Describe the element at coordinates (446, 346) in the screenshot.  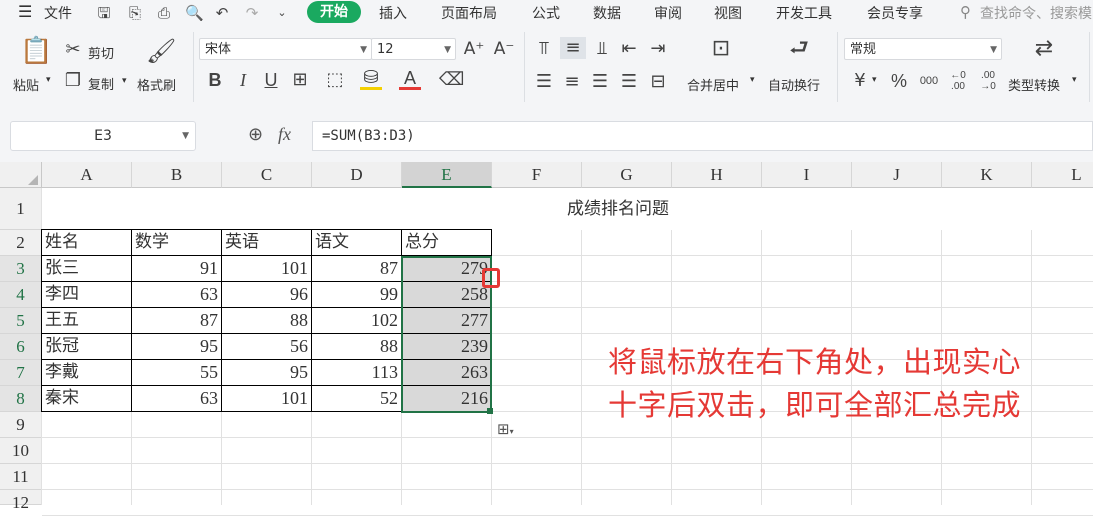
I see `table-cell: 239` at that location.